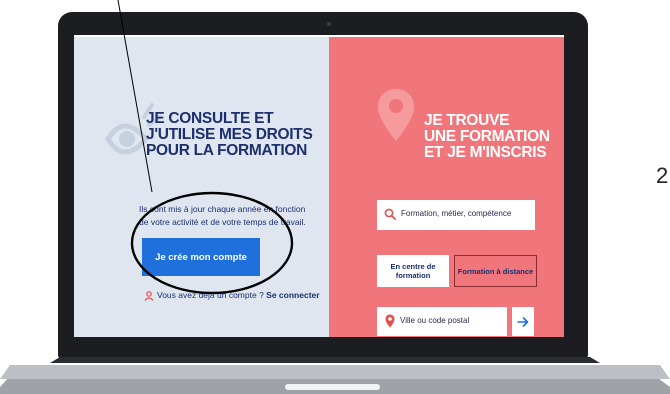  What do you see at coordinates (467, 120) in the screenshot?
I see `right-title-line: JE TROUVE` at bounding box center [467, 120].